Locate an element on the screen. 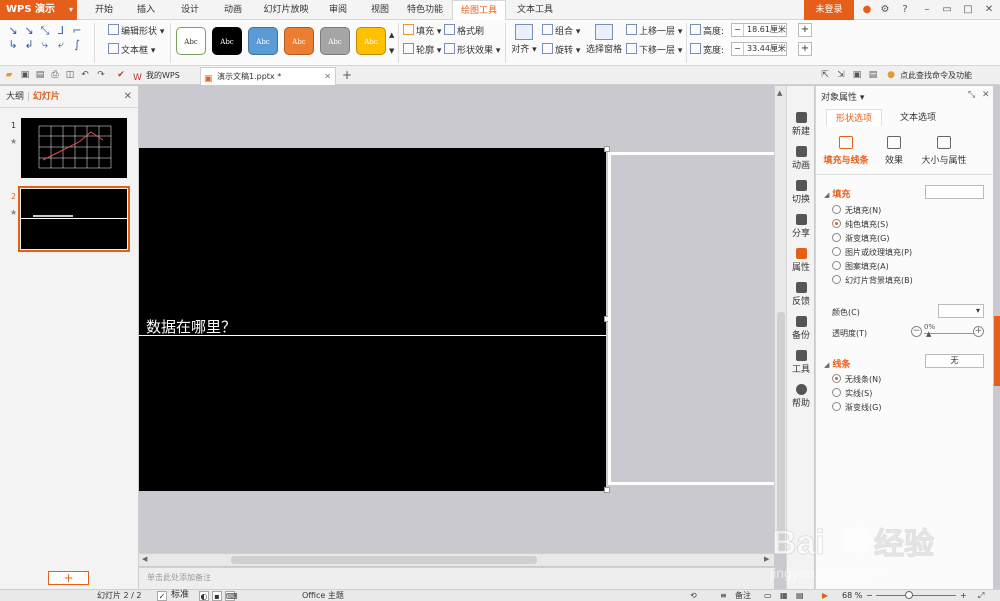 The image size is (1000, 601). print-icon: ⎙ is located at coordinates (55, 75).